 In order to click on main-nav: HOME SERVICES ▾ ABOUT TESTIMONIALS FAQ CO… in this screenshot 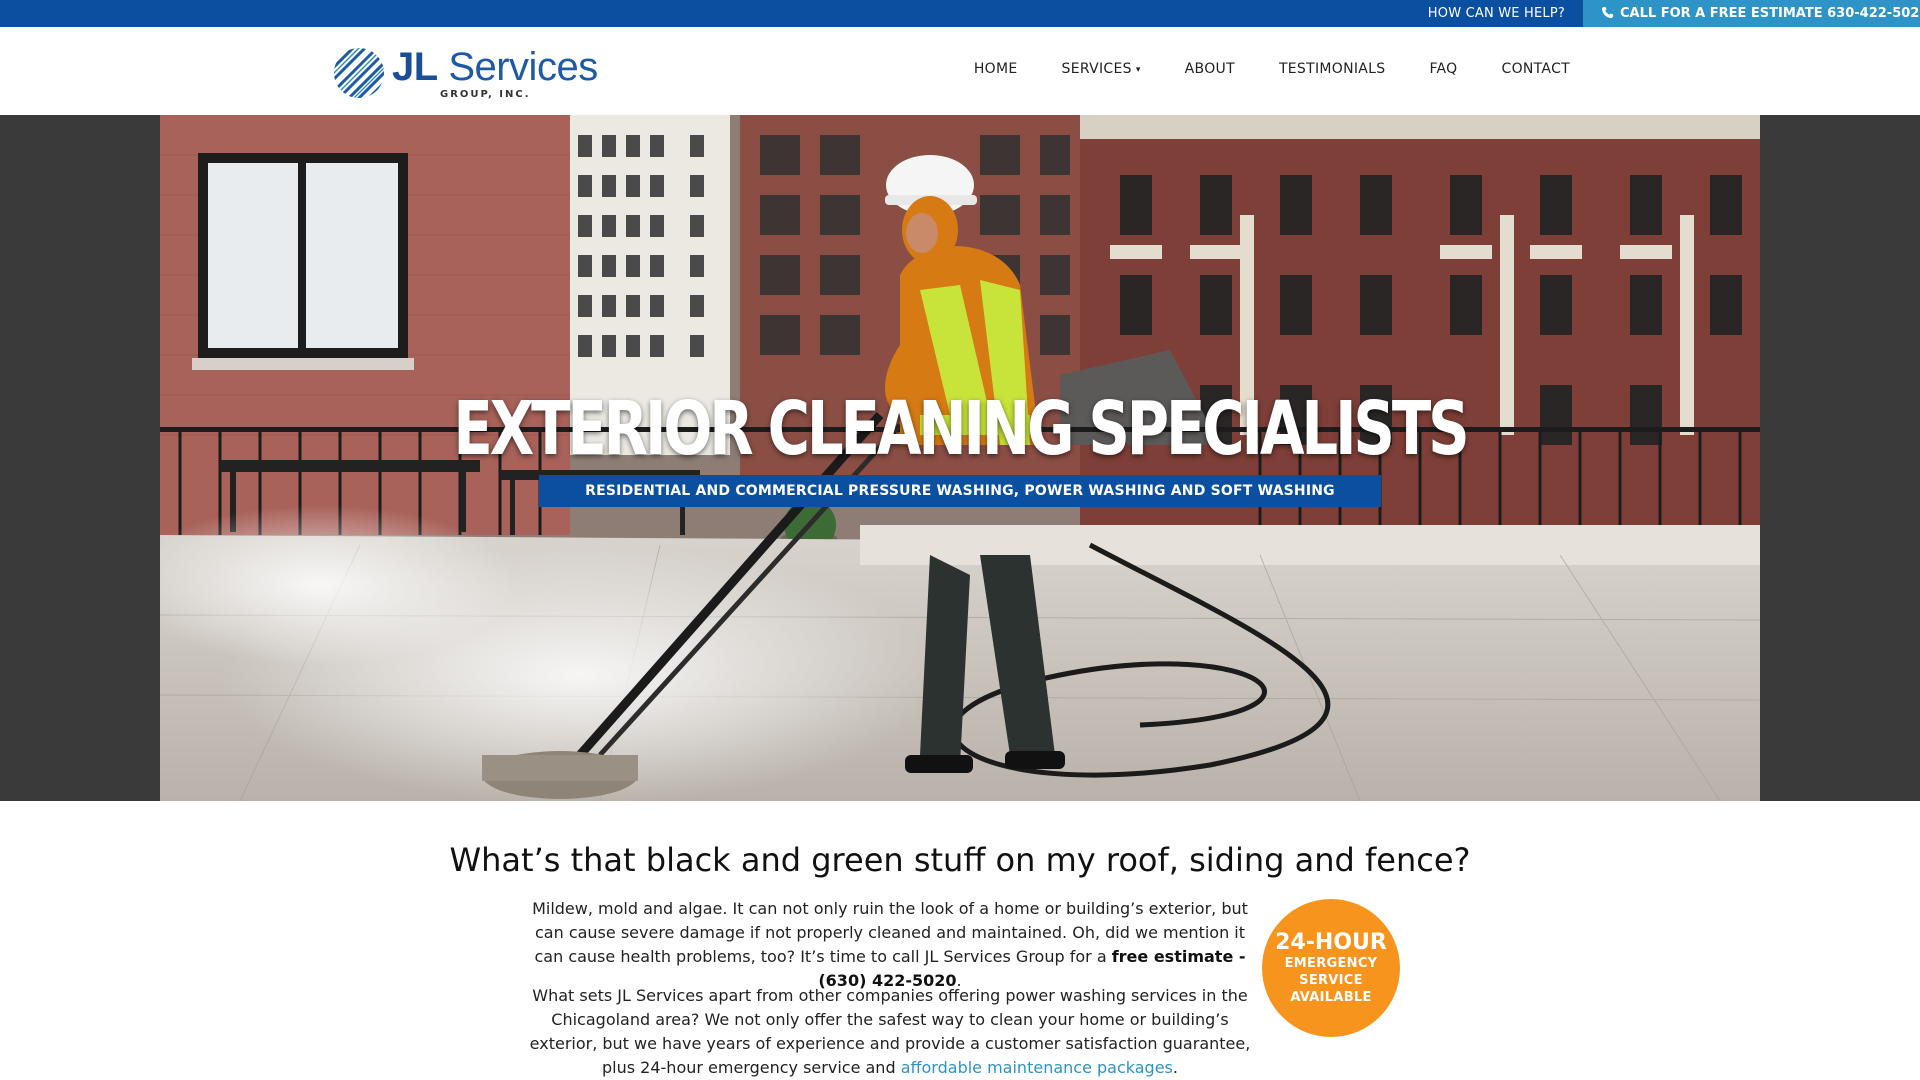, I will do `click(1261, 69)`.